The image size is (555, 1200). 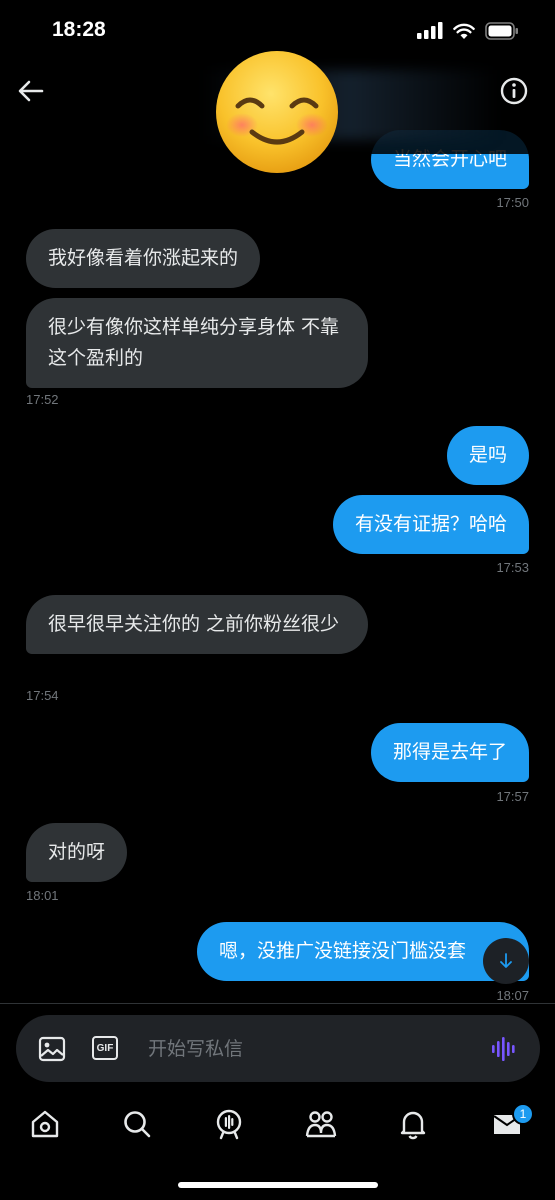 What do you see at coordinates (42, 895) in the screenshot?
I see `message-timestamp: 18:01` at bounding box center [42, 895].